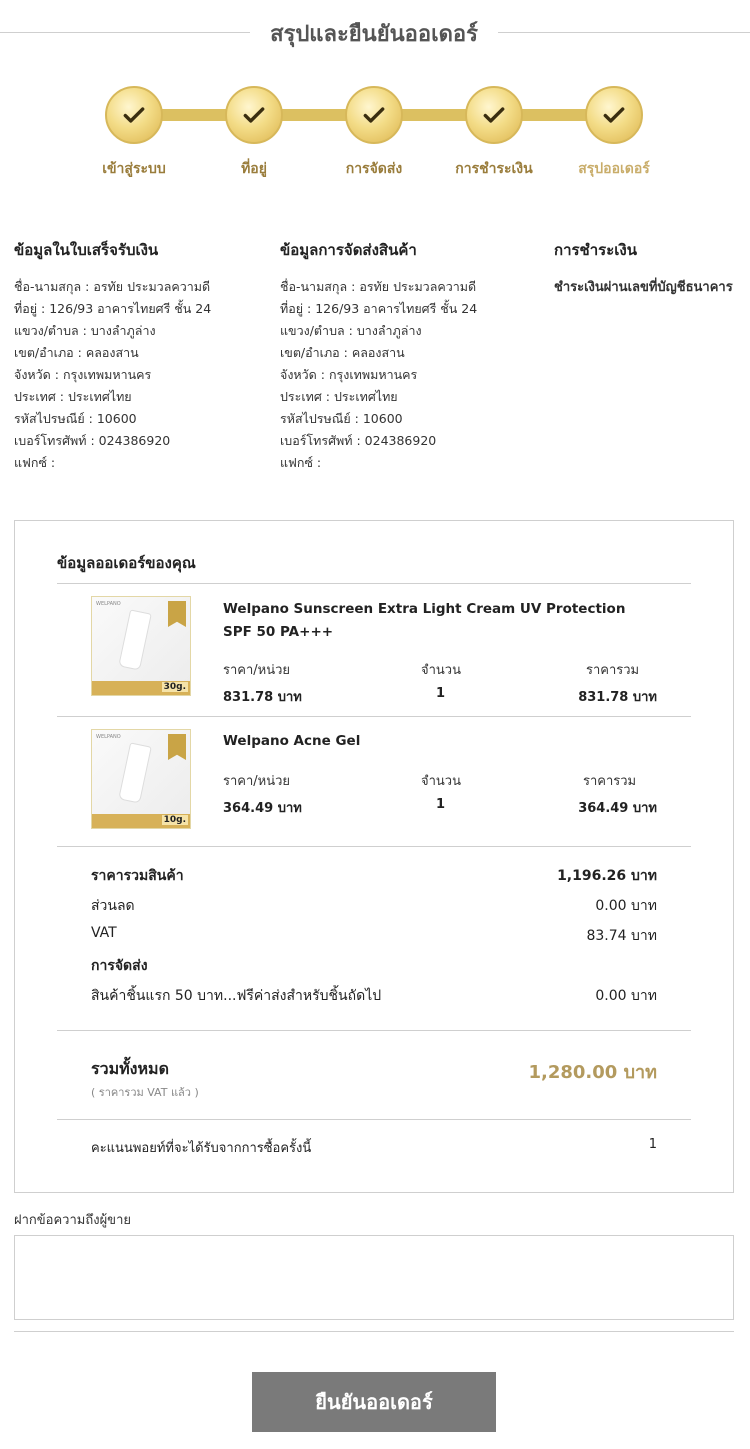  Describe the element at coordinates (119, 966) in the screenshot. I see `shipping-label: การจัดส่ง` at that location.